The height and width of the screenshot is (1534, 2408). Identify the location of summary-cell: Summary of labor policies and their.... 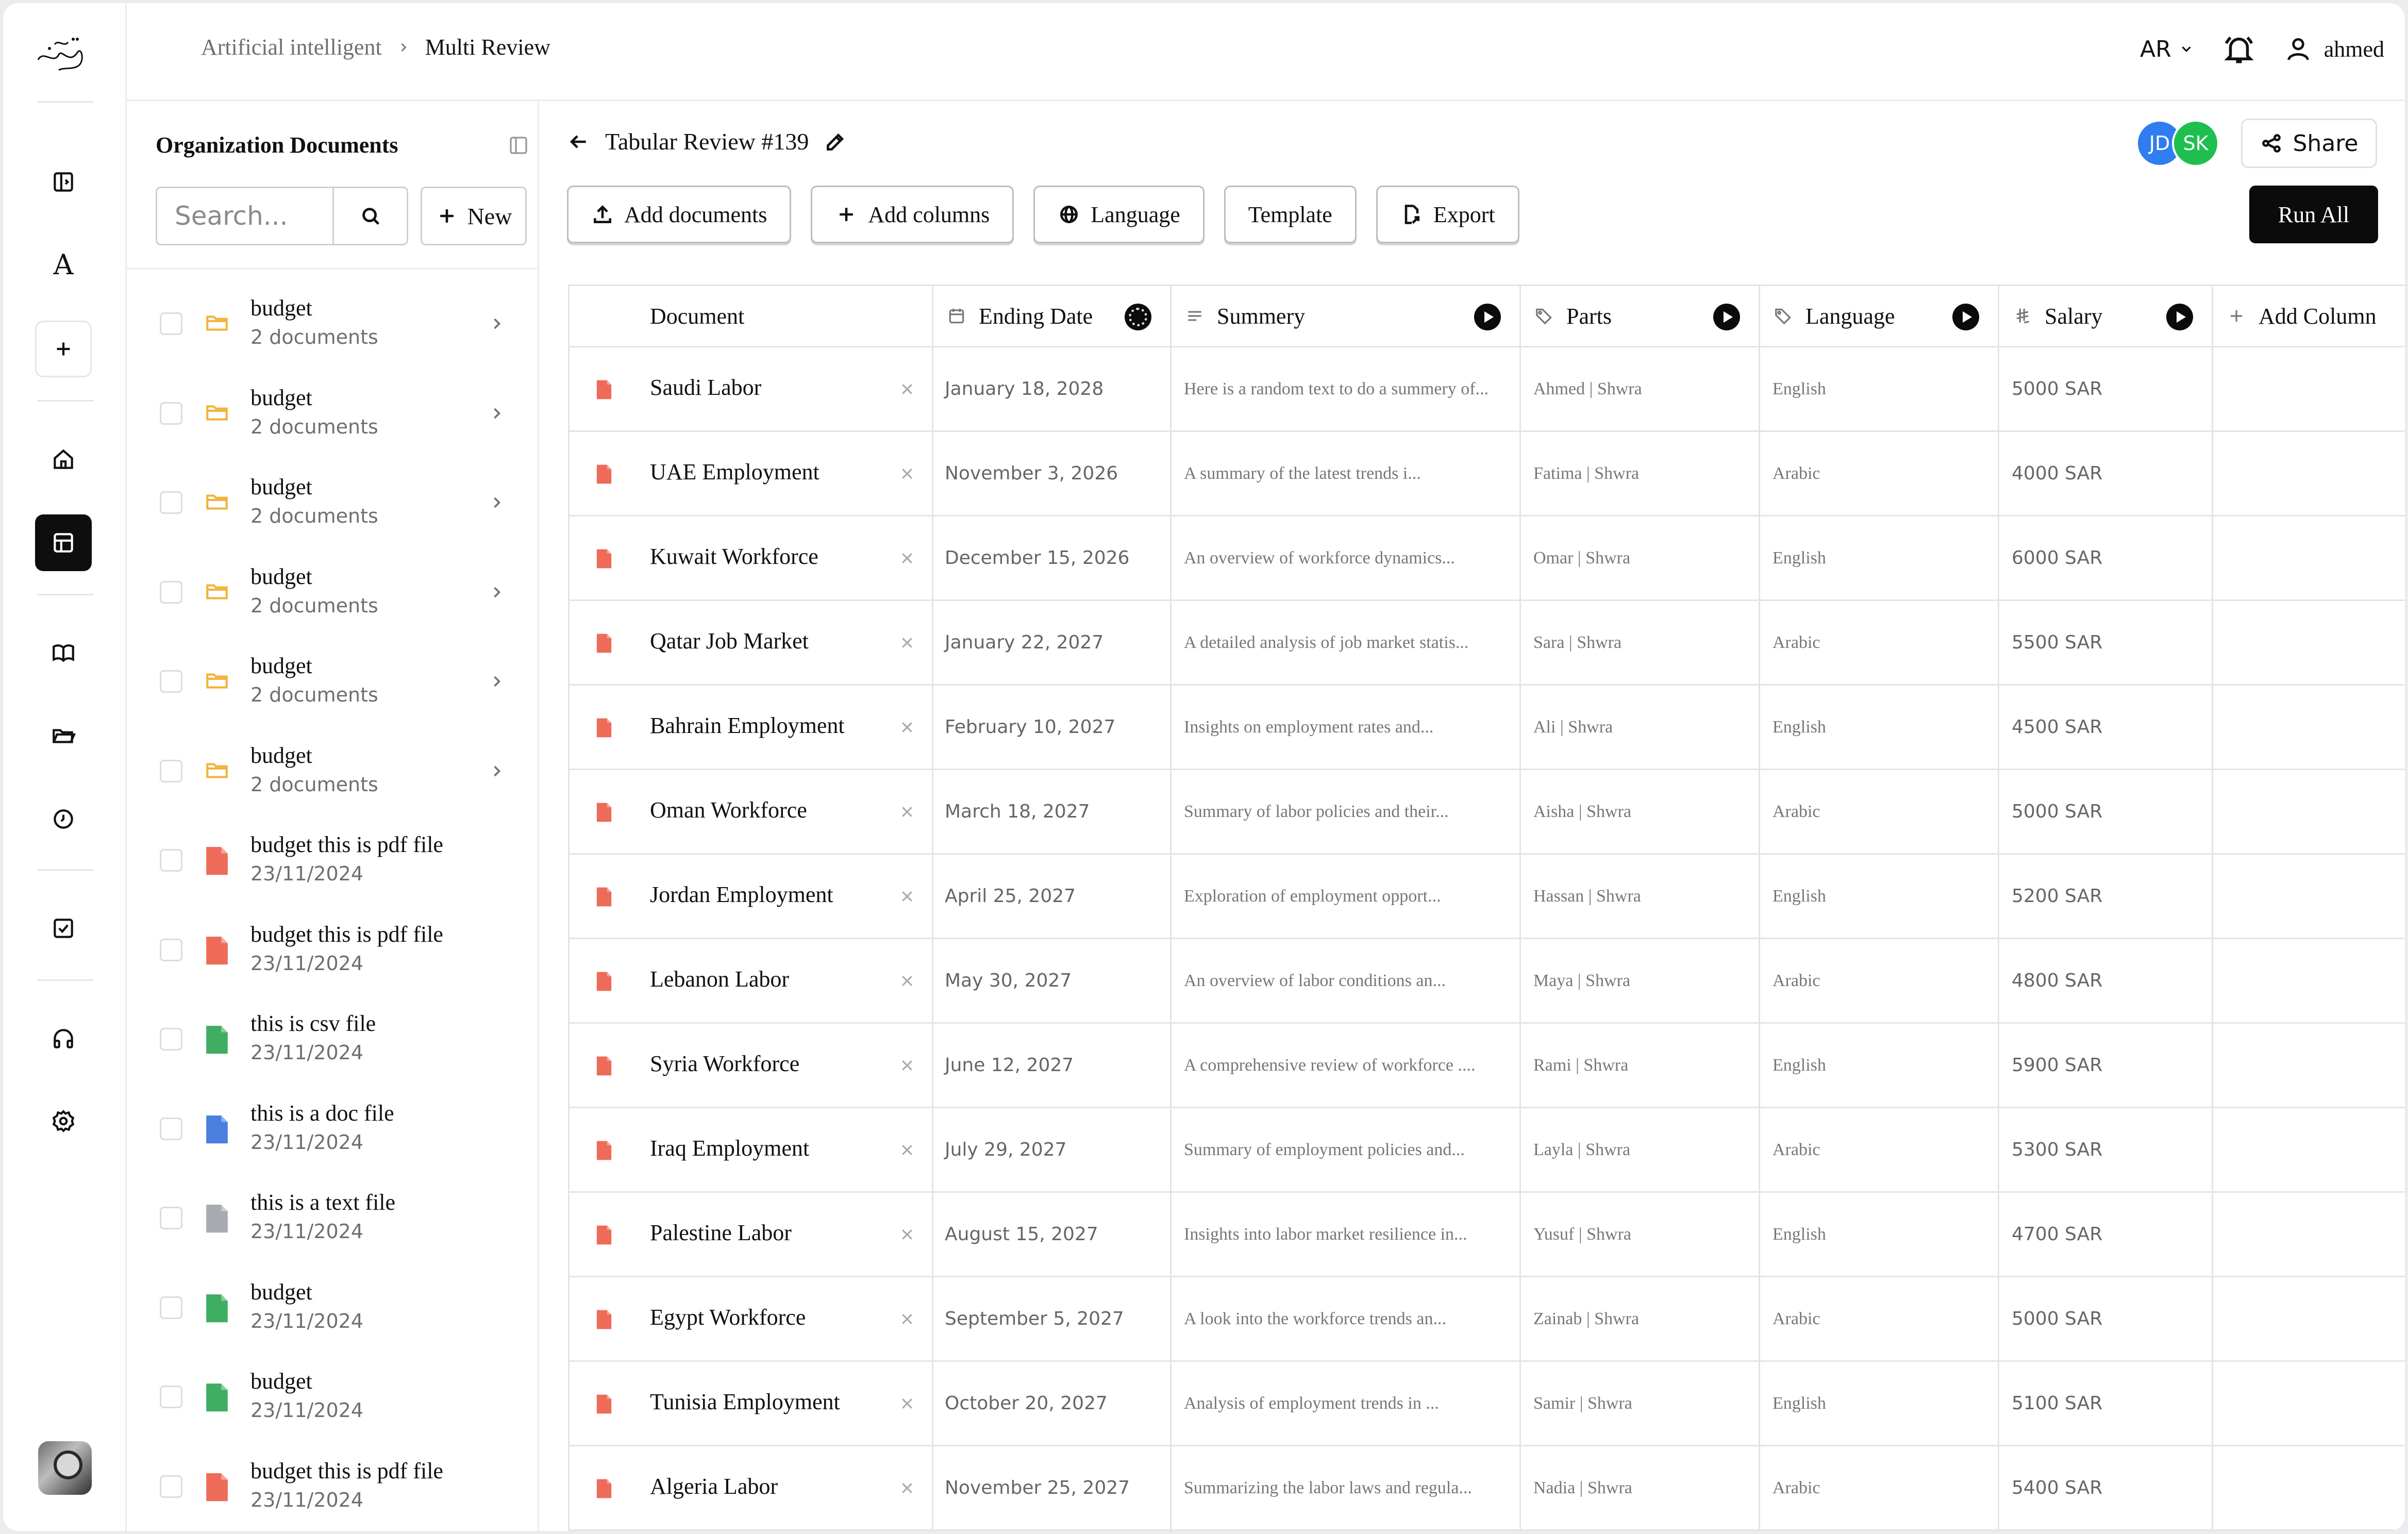
(1346, 811).